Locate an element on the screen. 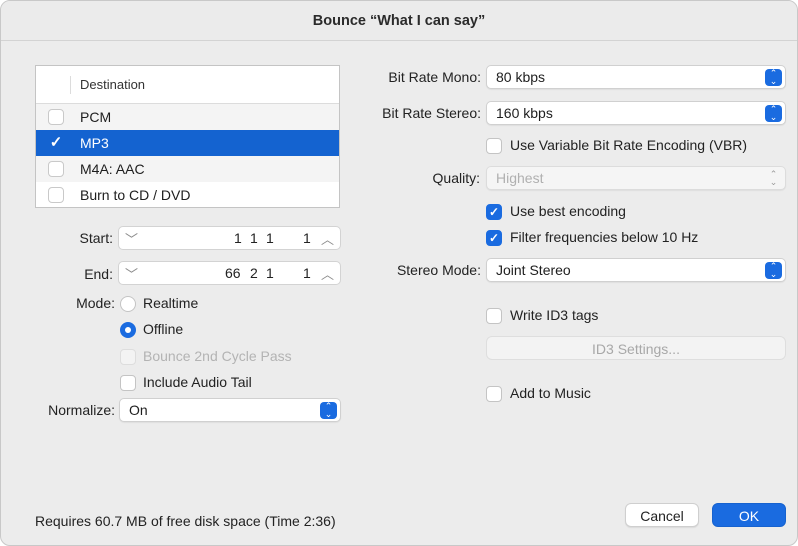  add-to-music-checkbox is located at coordinates (494, 394).